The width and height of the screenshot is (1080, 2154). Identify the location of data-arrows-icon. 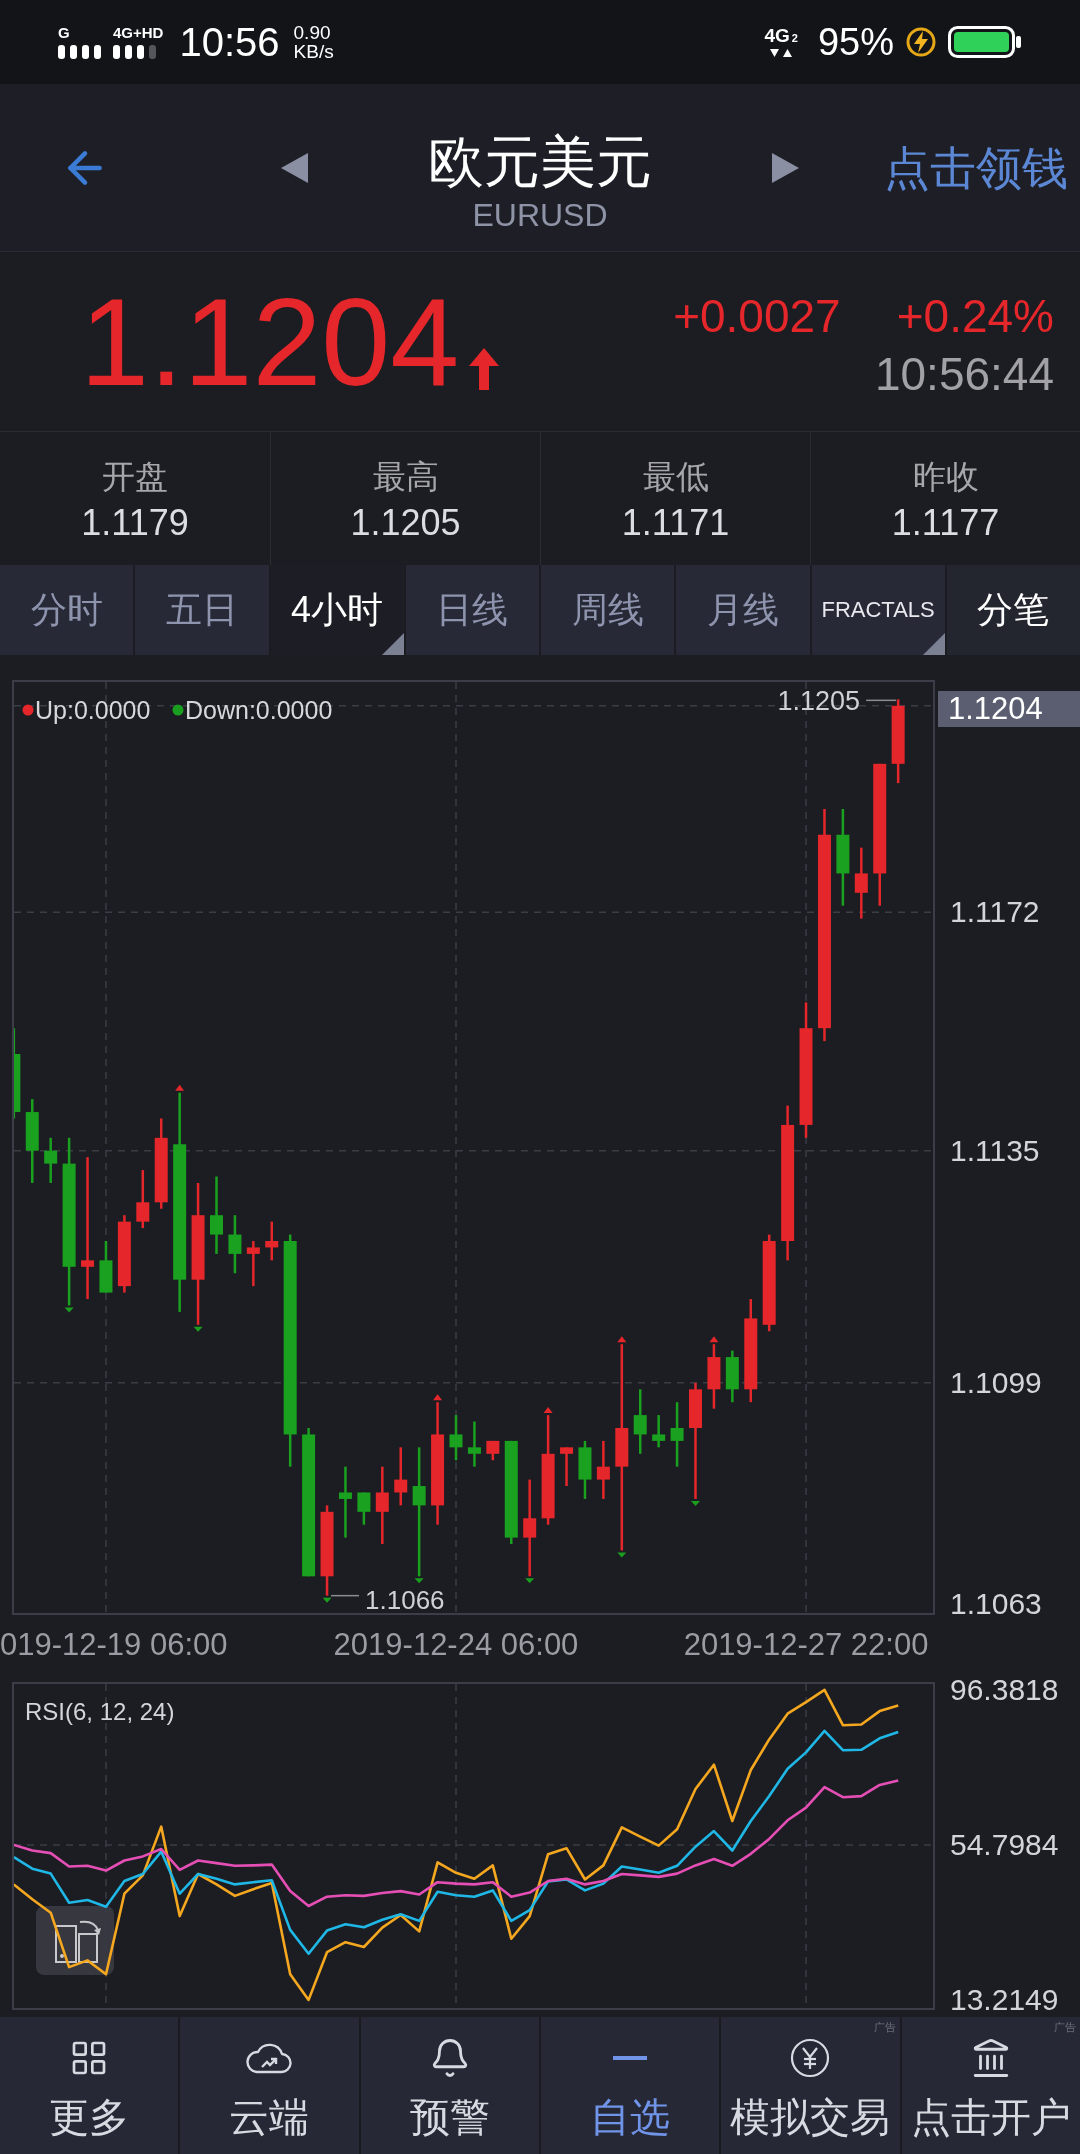
(781, 53).